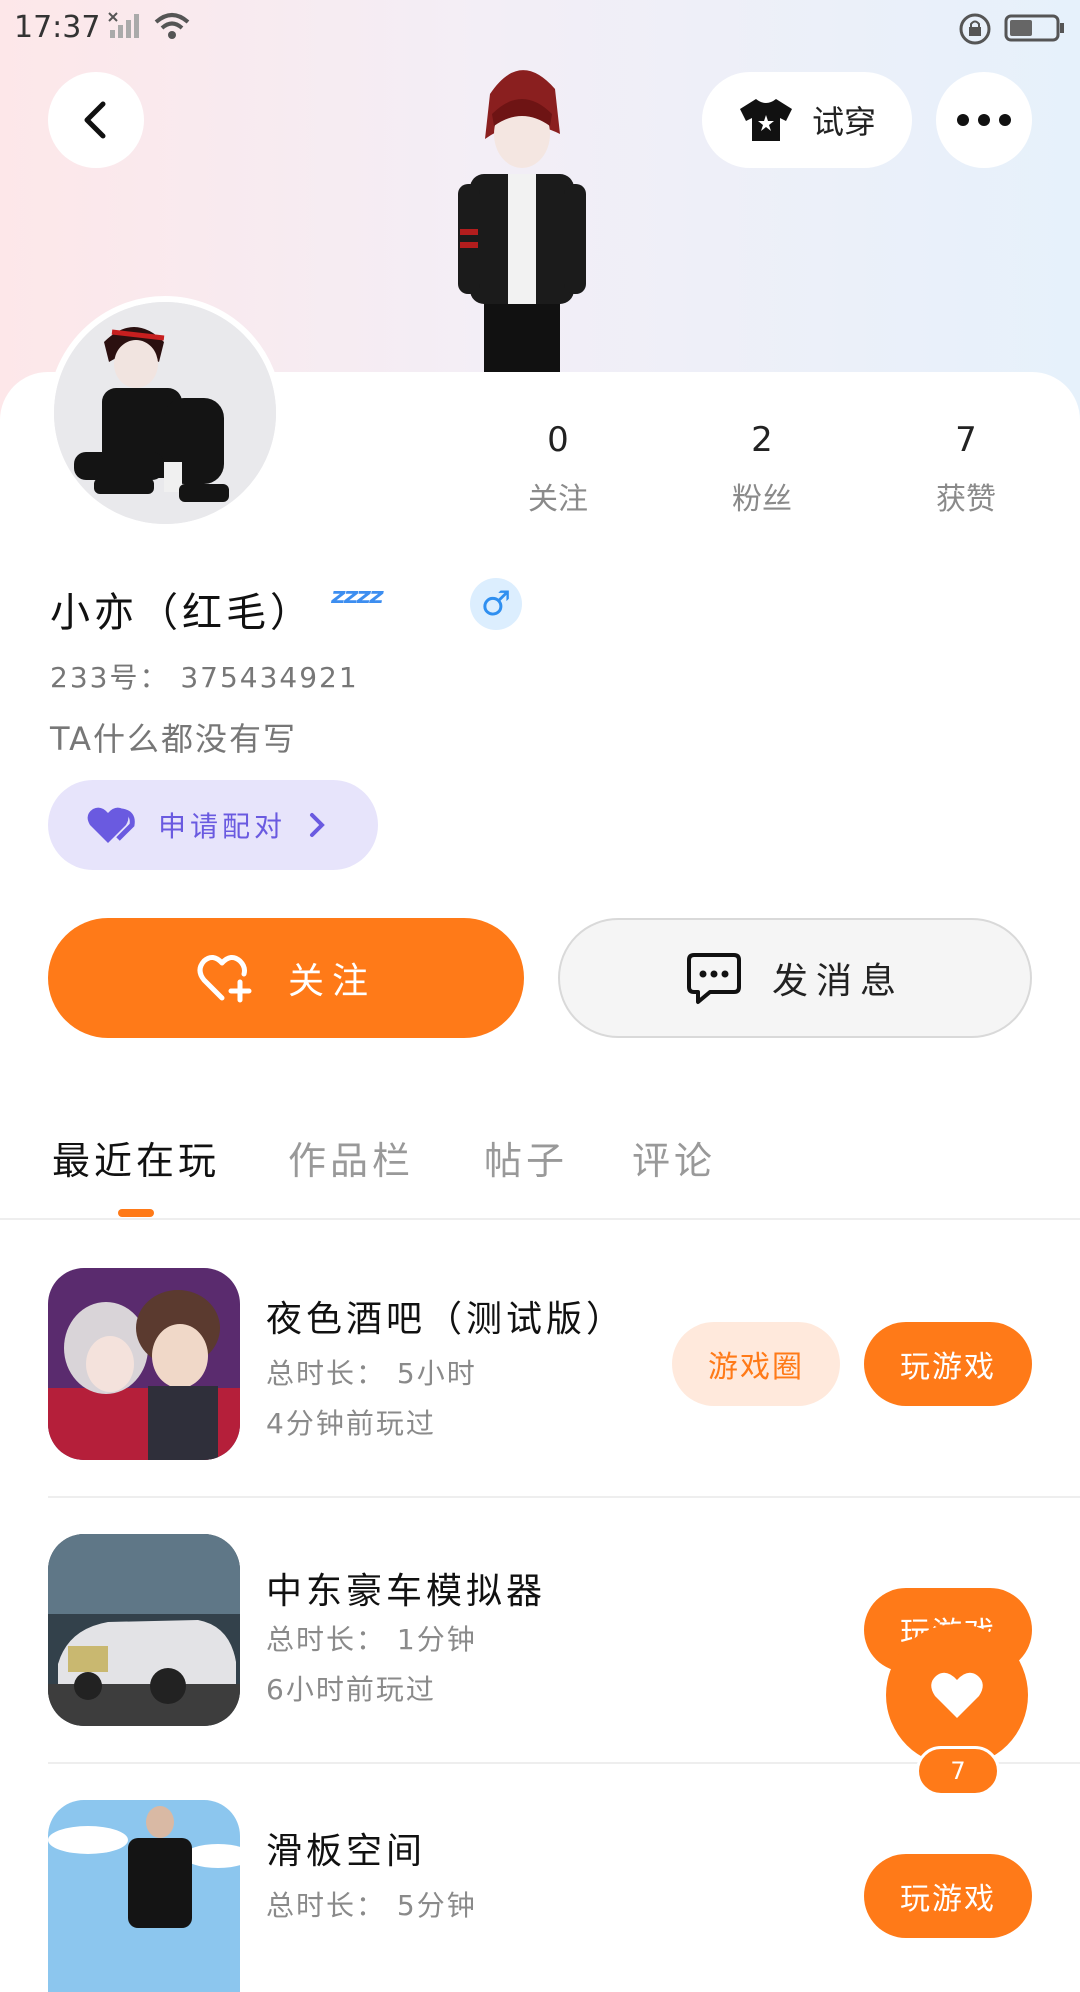  I want to click on message-label: 发消息, so click(837, 981).